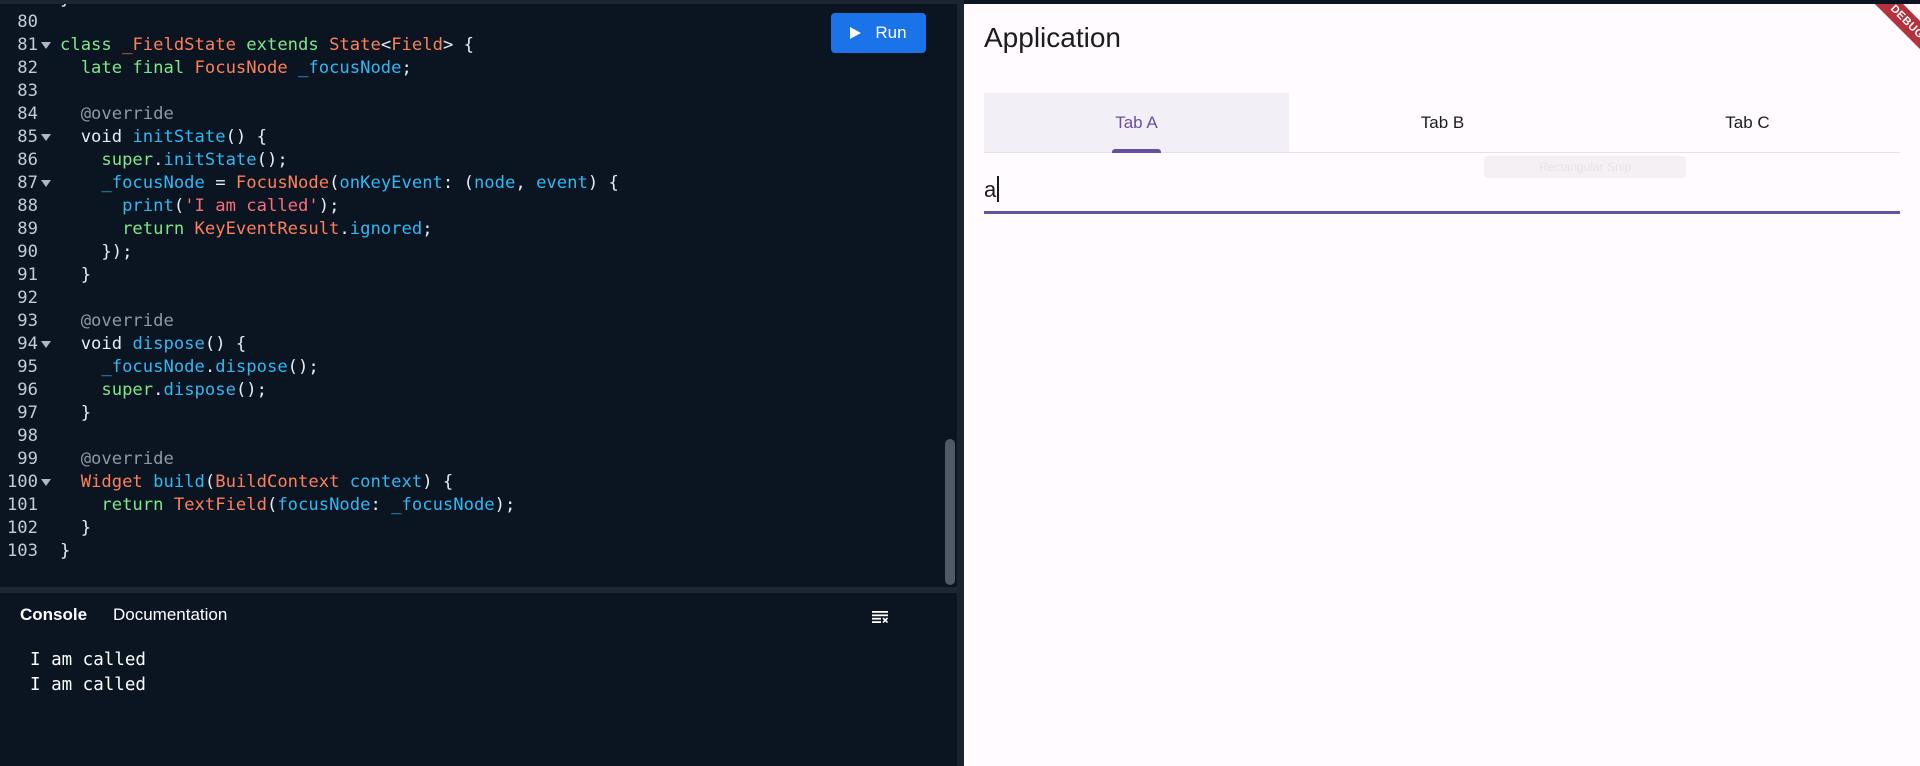  Describe the element at coordinates (22, 505) in the screenshot. I see `line-number: 101` at that location.